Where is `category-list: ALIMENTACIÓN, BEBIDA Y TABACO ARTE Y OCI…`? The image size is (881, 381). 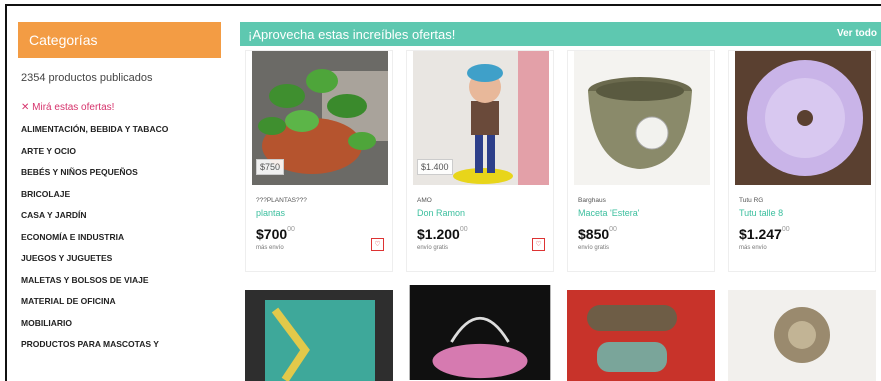 category-list: ALIMENTACIÓN, BEBIDA Y TABACO ARTE Y OCI… is located at coordinates (119, 241).